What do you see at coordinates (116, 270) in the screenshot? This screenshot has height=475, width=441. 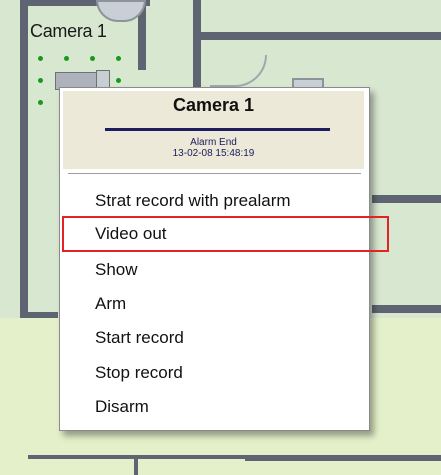 I see `menu-item-show: Show` at bounding box center [116, 270].